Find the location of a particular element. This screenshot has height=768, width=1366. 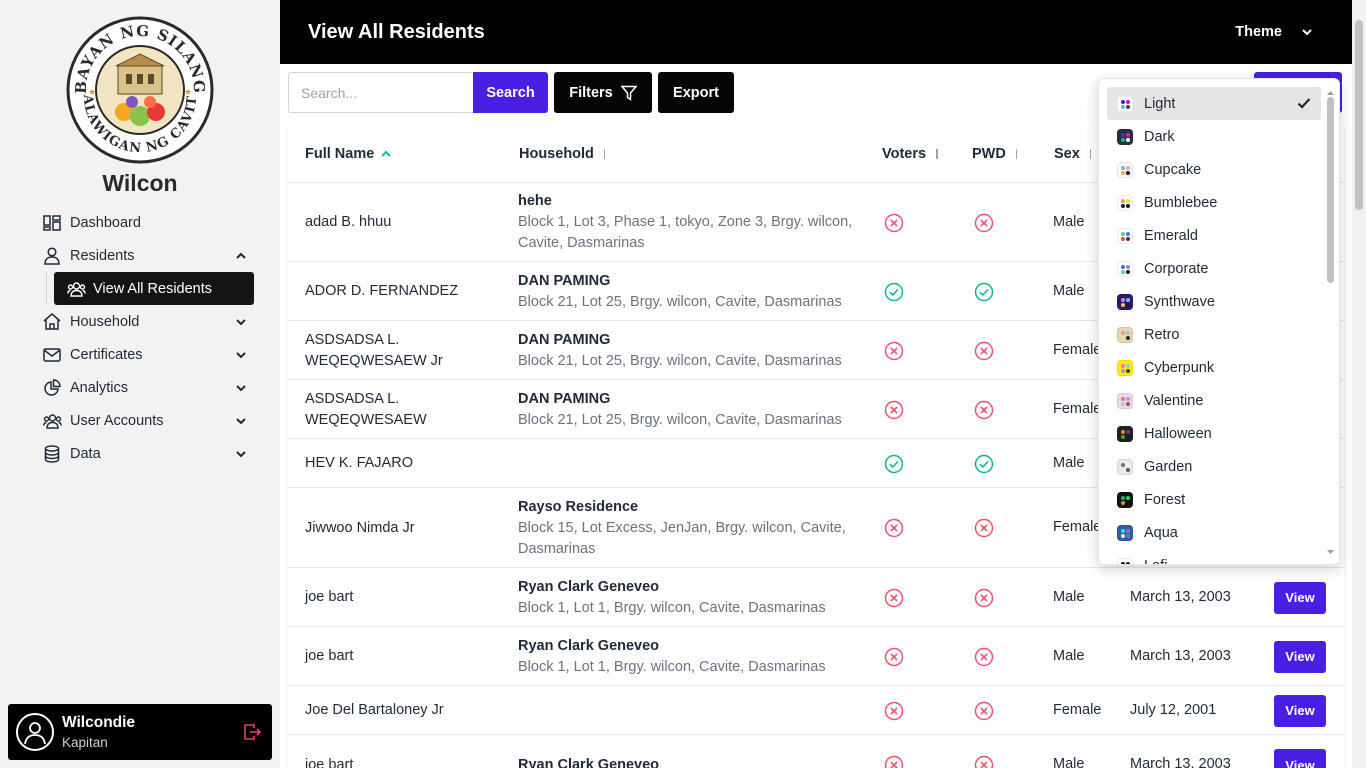

sidebar-item-certificates: Certificates is located at coordinates (145, 354).